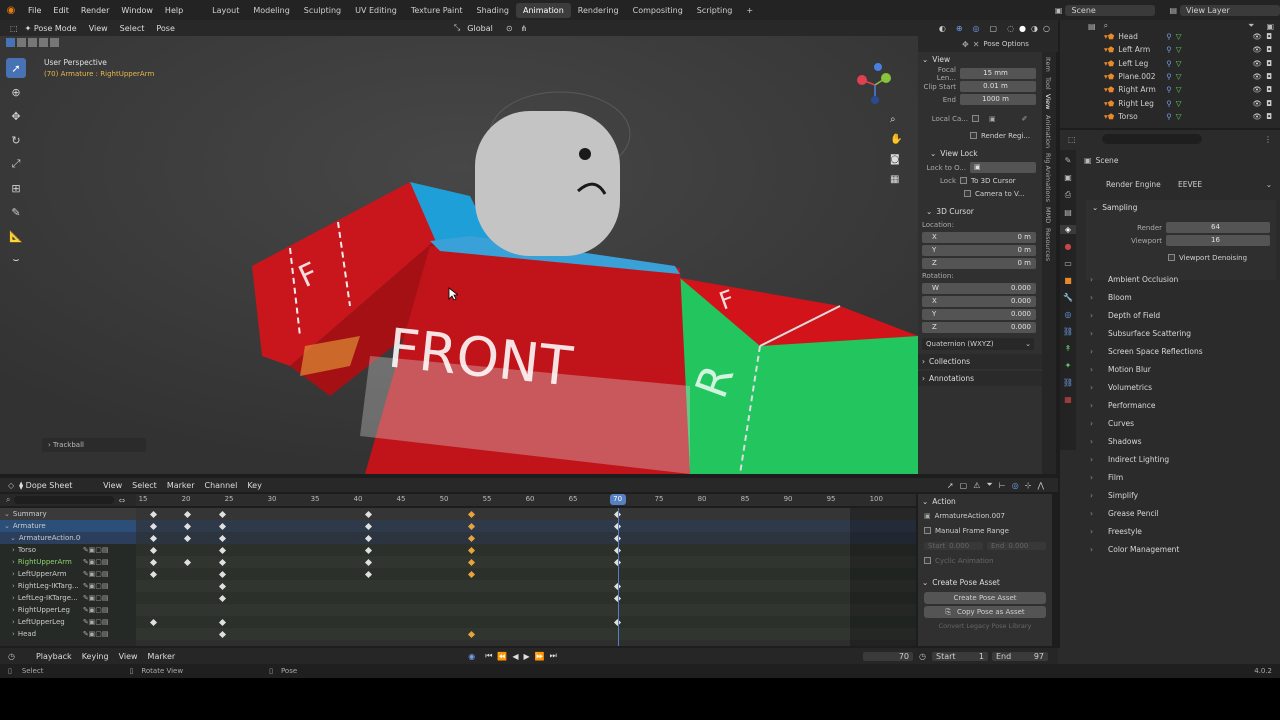 This screenshot has width=1280, height=720. I want to click on workspace-tab-rendering: Rendering, so click(598, 10).